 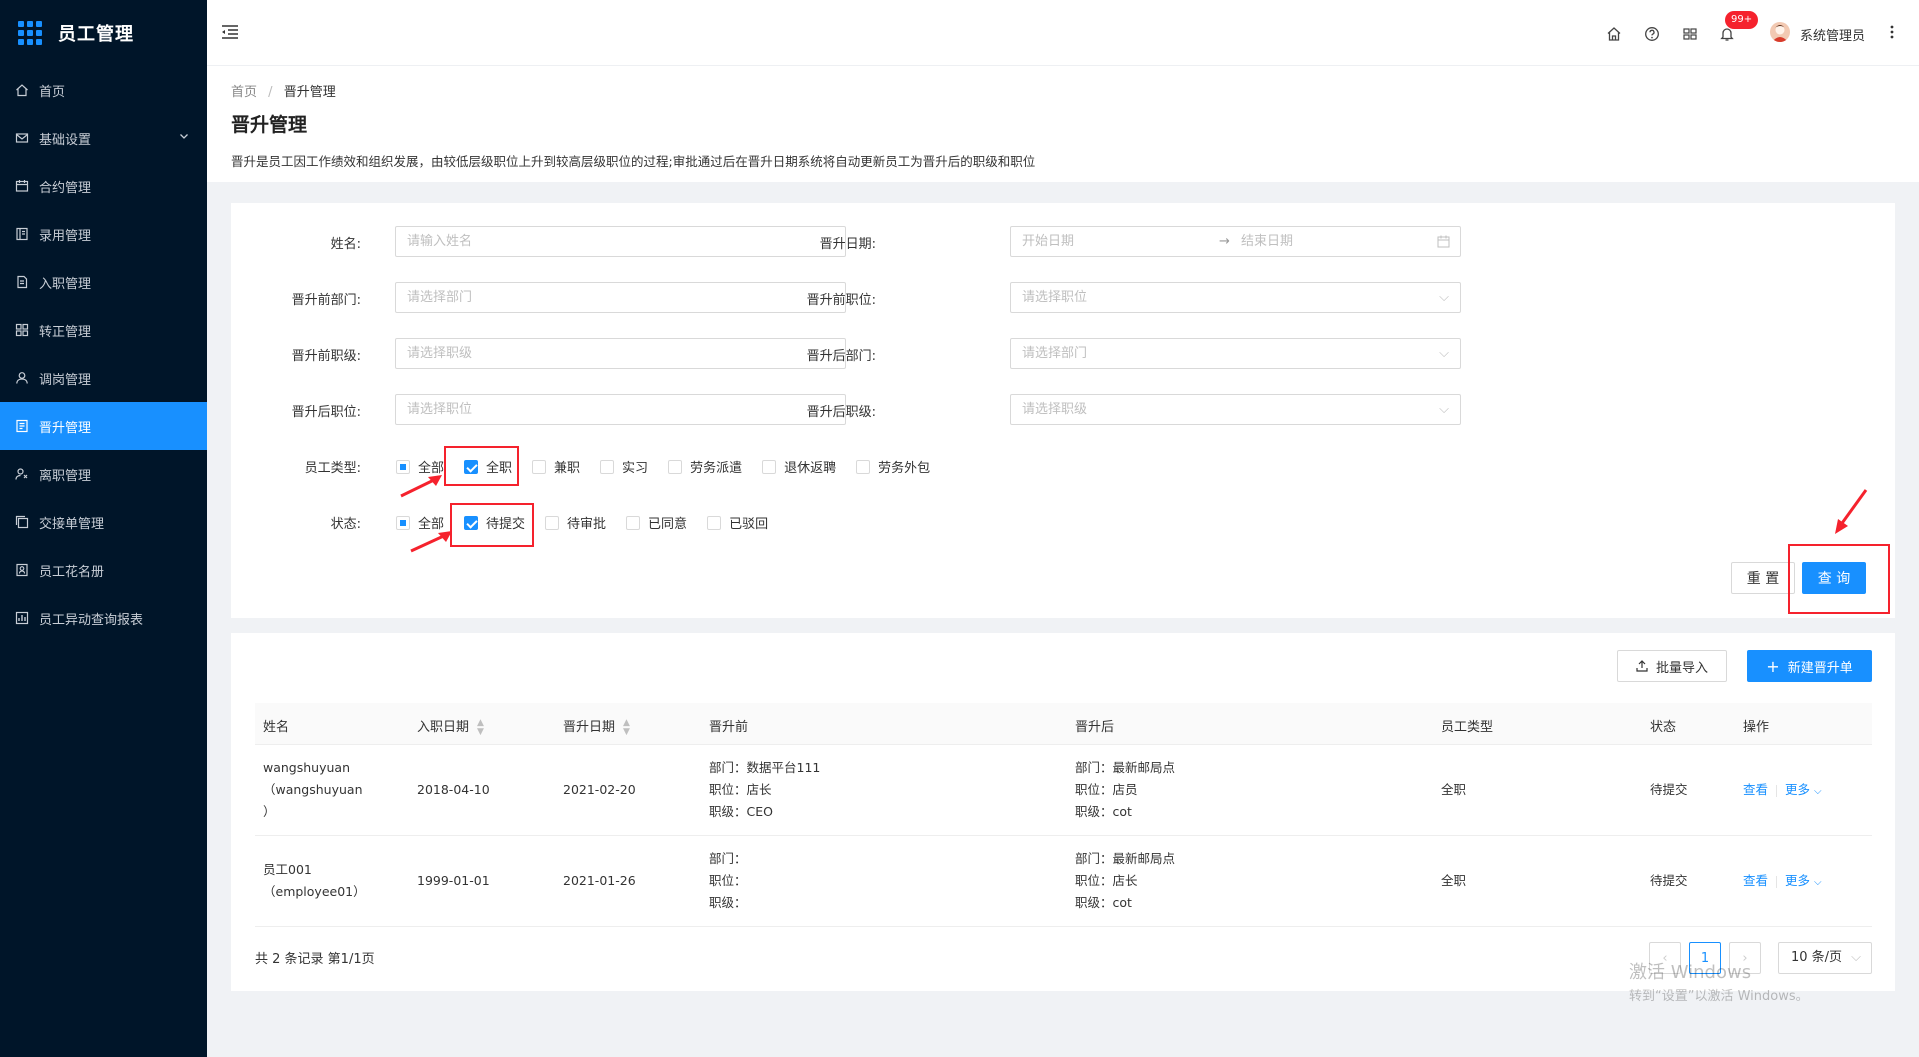 I want to click on sidebar-item: 入职管理, so click(x=103, y=282).